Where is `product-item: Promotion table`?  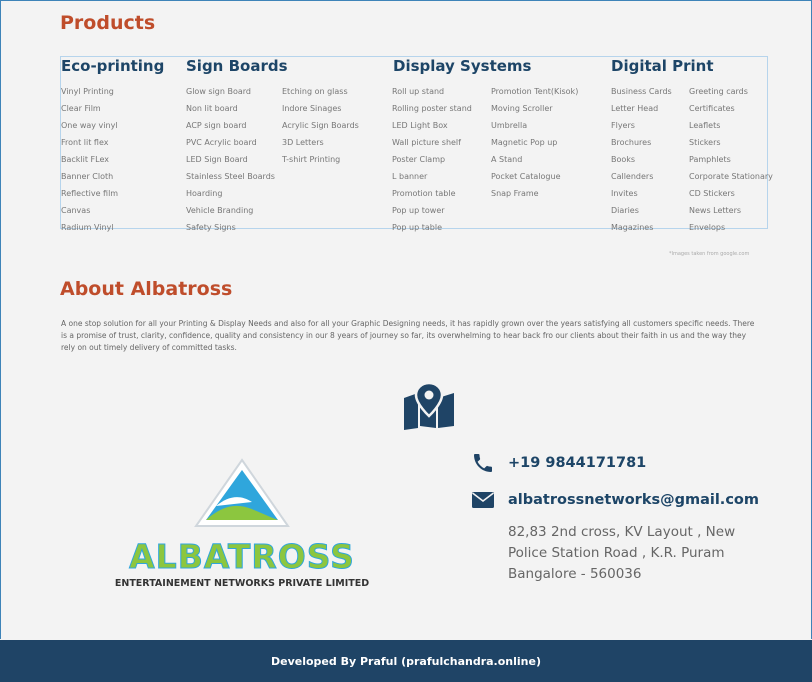
product-item: Promotion table is located at coordinates (424, 193).